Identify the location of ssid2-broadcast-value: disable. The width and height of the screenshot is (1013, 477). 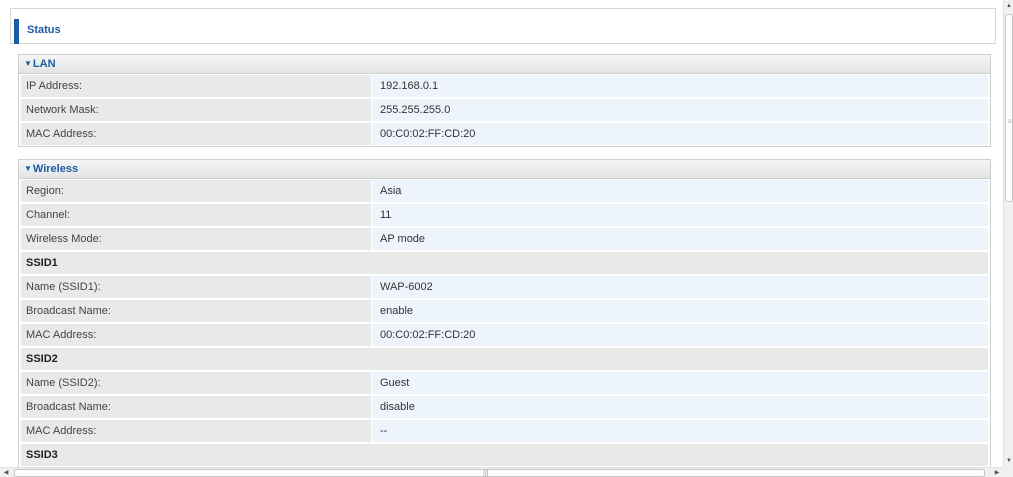
(680, 407).